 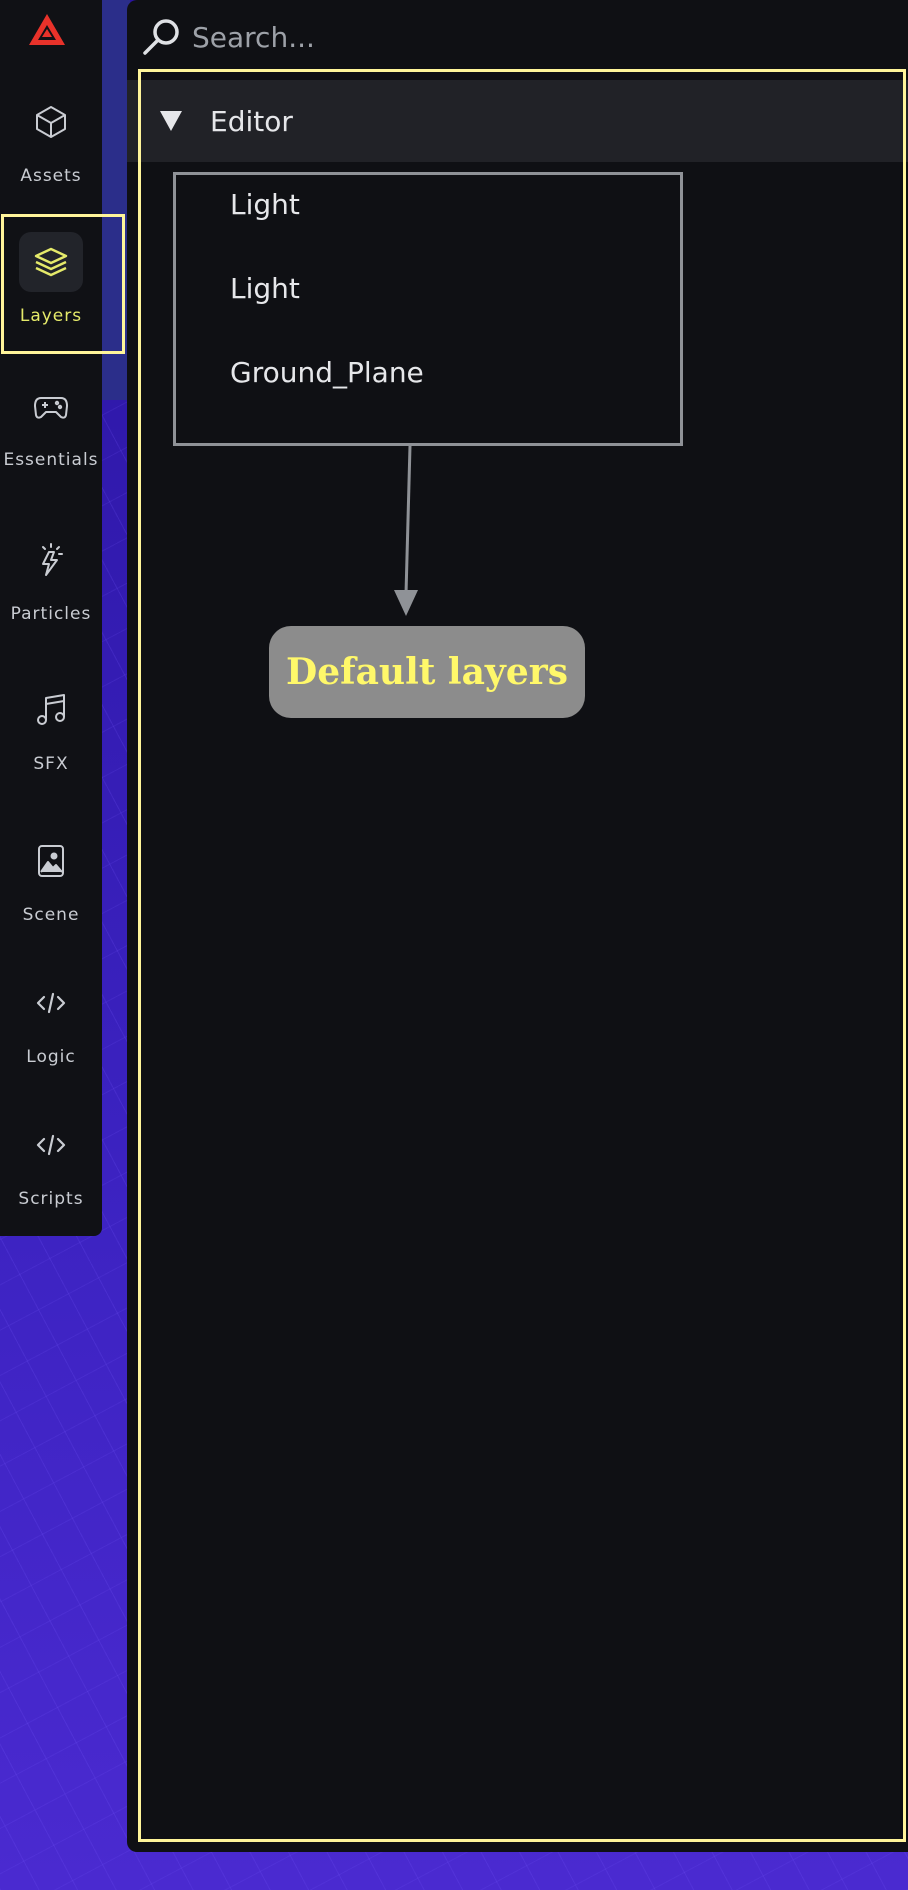 I want to click on layers-tab-highlight, so click(x=63, y=284).